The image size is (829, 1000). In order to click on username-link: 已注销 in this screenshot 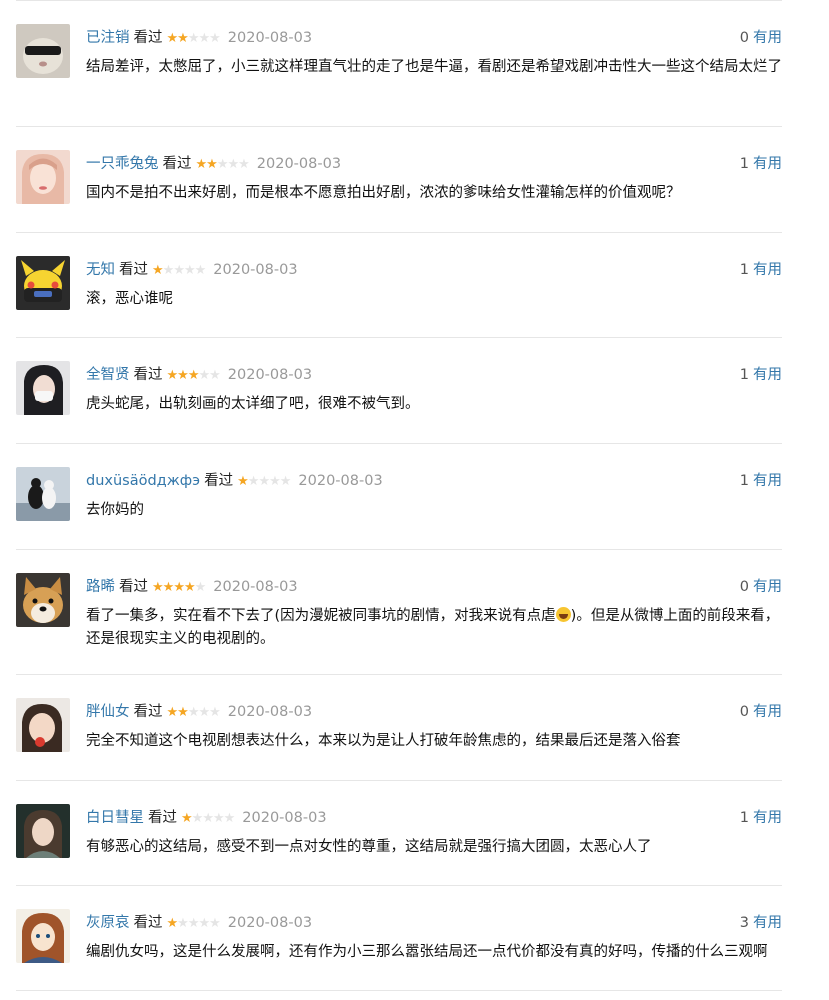, I will do `click(108, 38)`.